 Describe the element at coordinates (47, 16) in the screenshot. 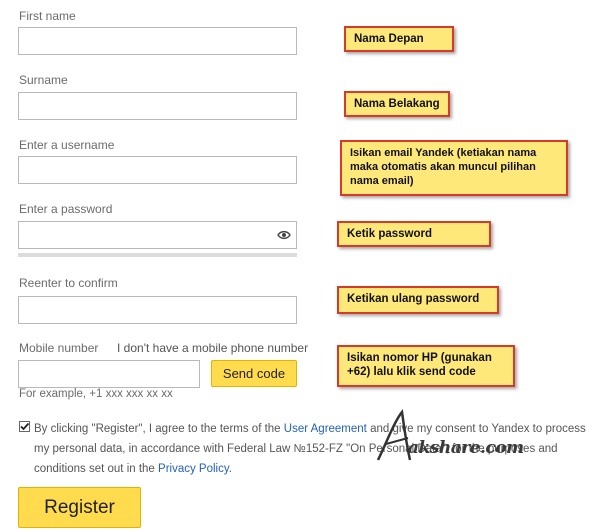

I see `first-name-label: First name` at that location.